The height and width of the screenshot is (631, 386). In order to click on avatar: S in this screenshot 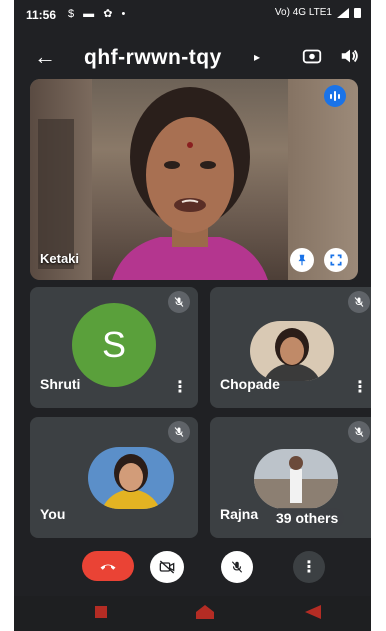, I will do `click(114, 345)`.